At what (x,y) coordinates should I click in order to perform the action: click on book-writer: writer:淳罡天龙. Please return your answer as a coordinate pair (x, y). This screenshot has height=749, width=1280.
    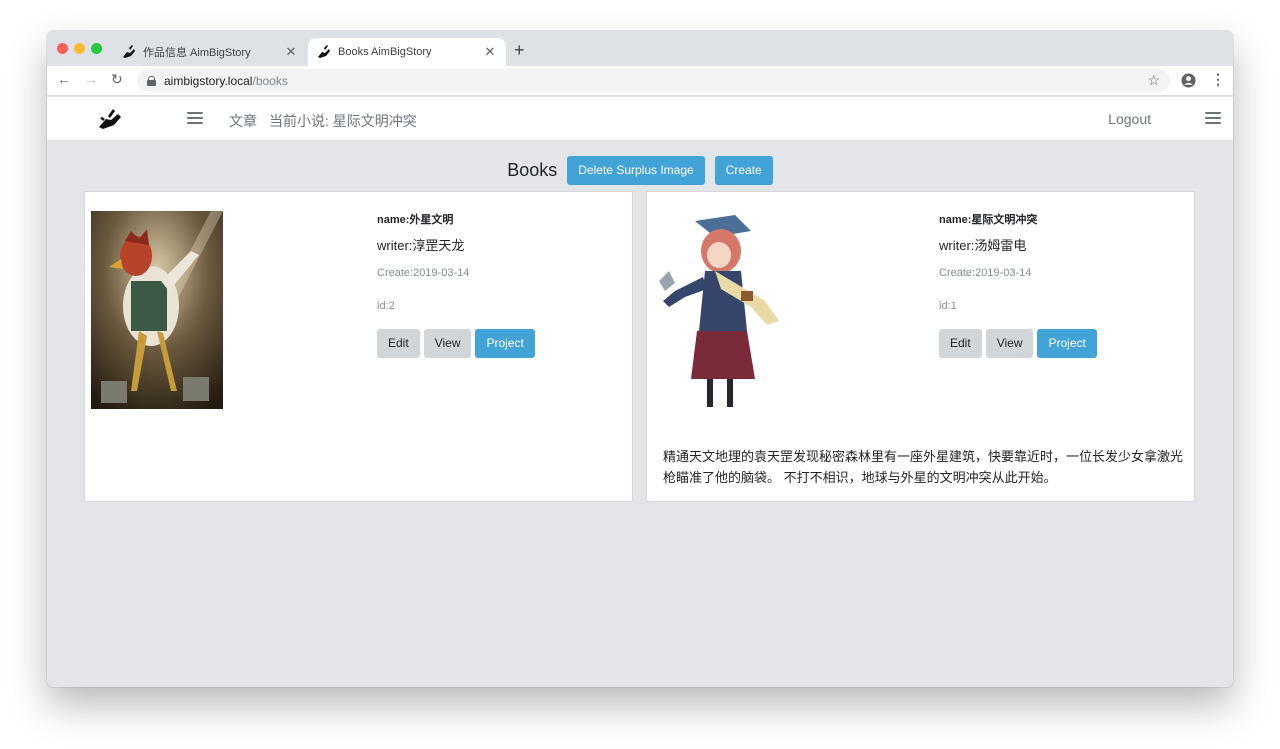
    Looking at the image, I should click on (421, 245).